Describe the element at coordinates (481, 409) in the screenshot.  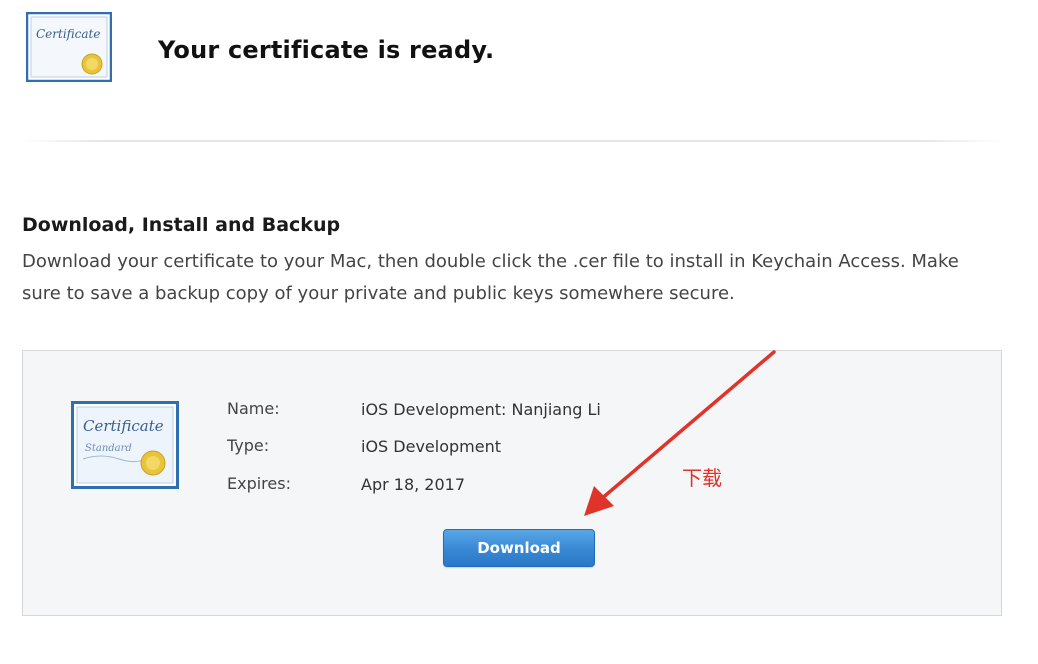
I see `name-value: iOS Development: Nanjiang Li` at that location.